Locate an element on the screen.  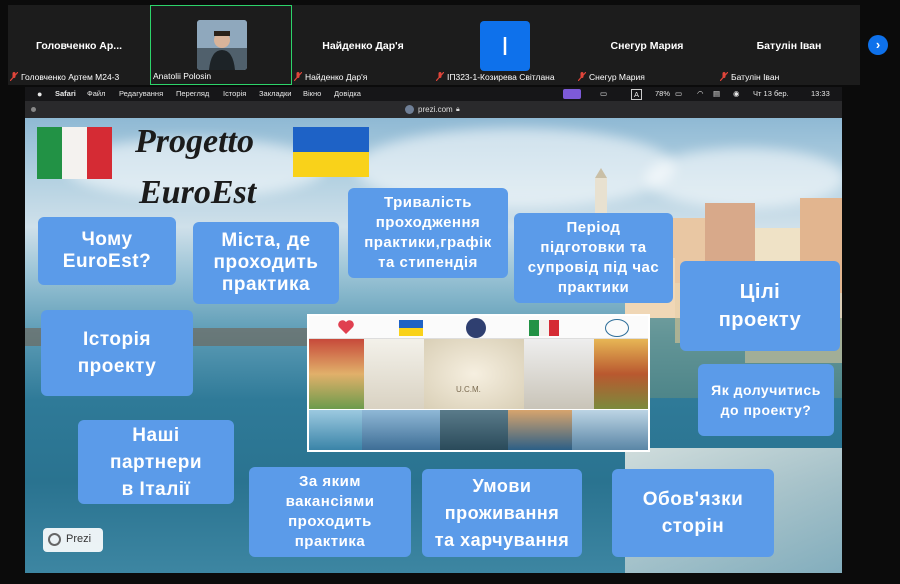
collage-italy-flag-icon is located at coordinates (544, 328).